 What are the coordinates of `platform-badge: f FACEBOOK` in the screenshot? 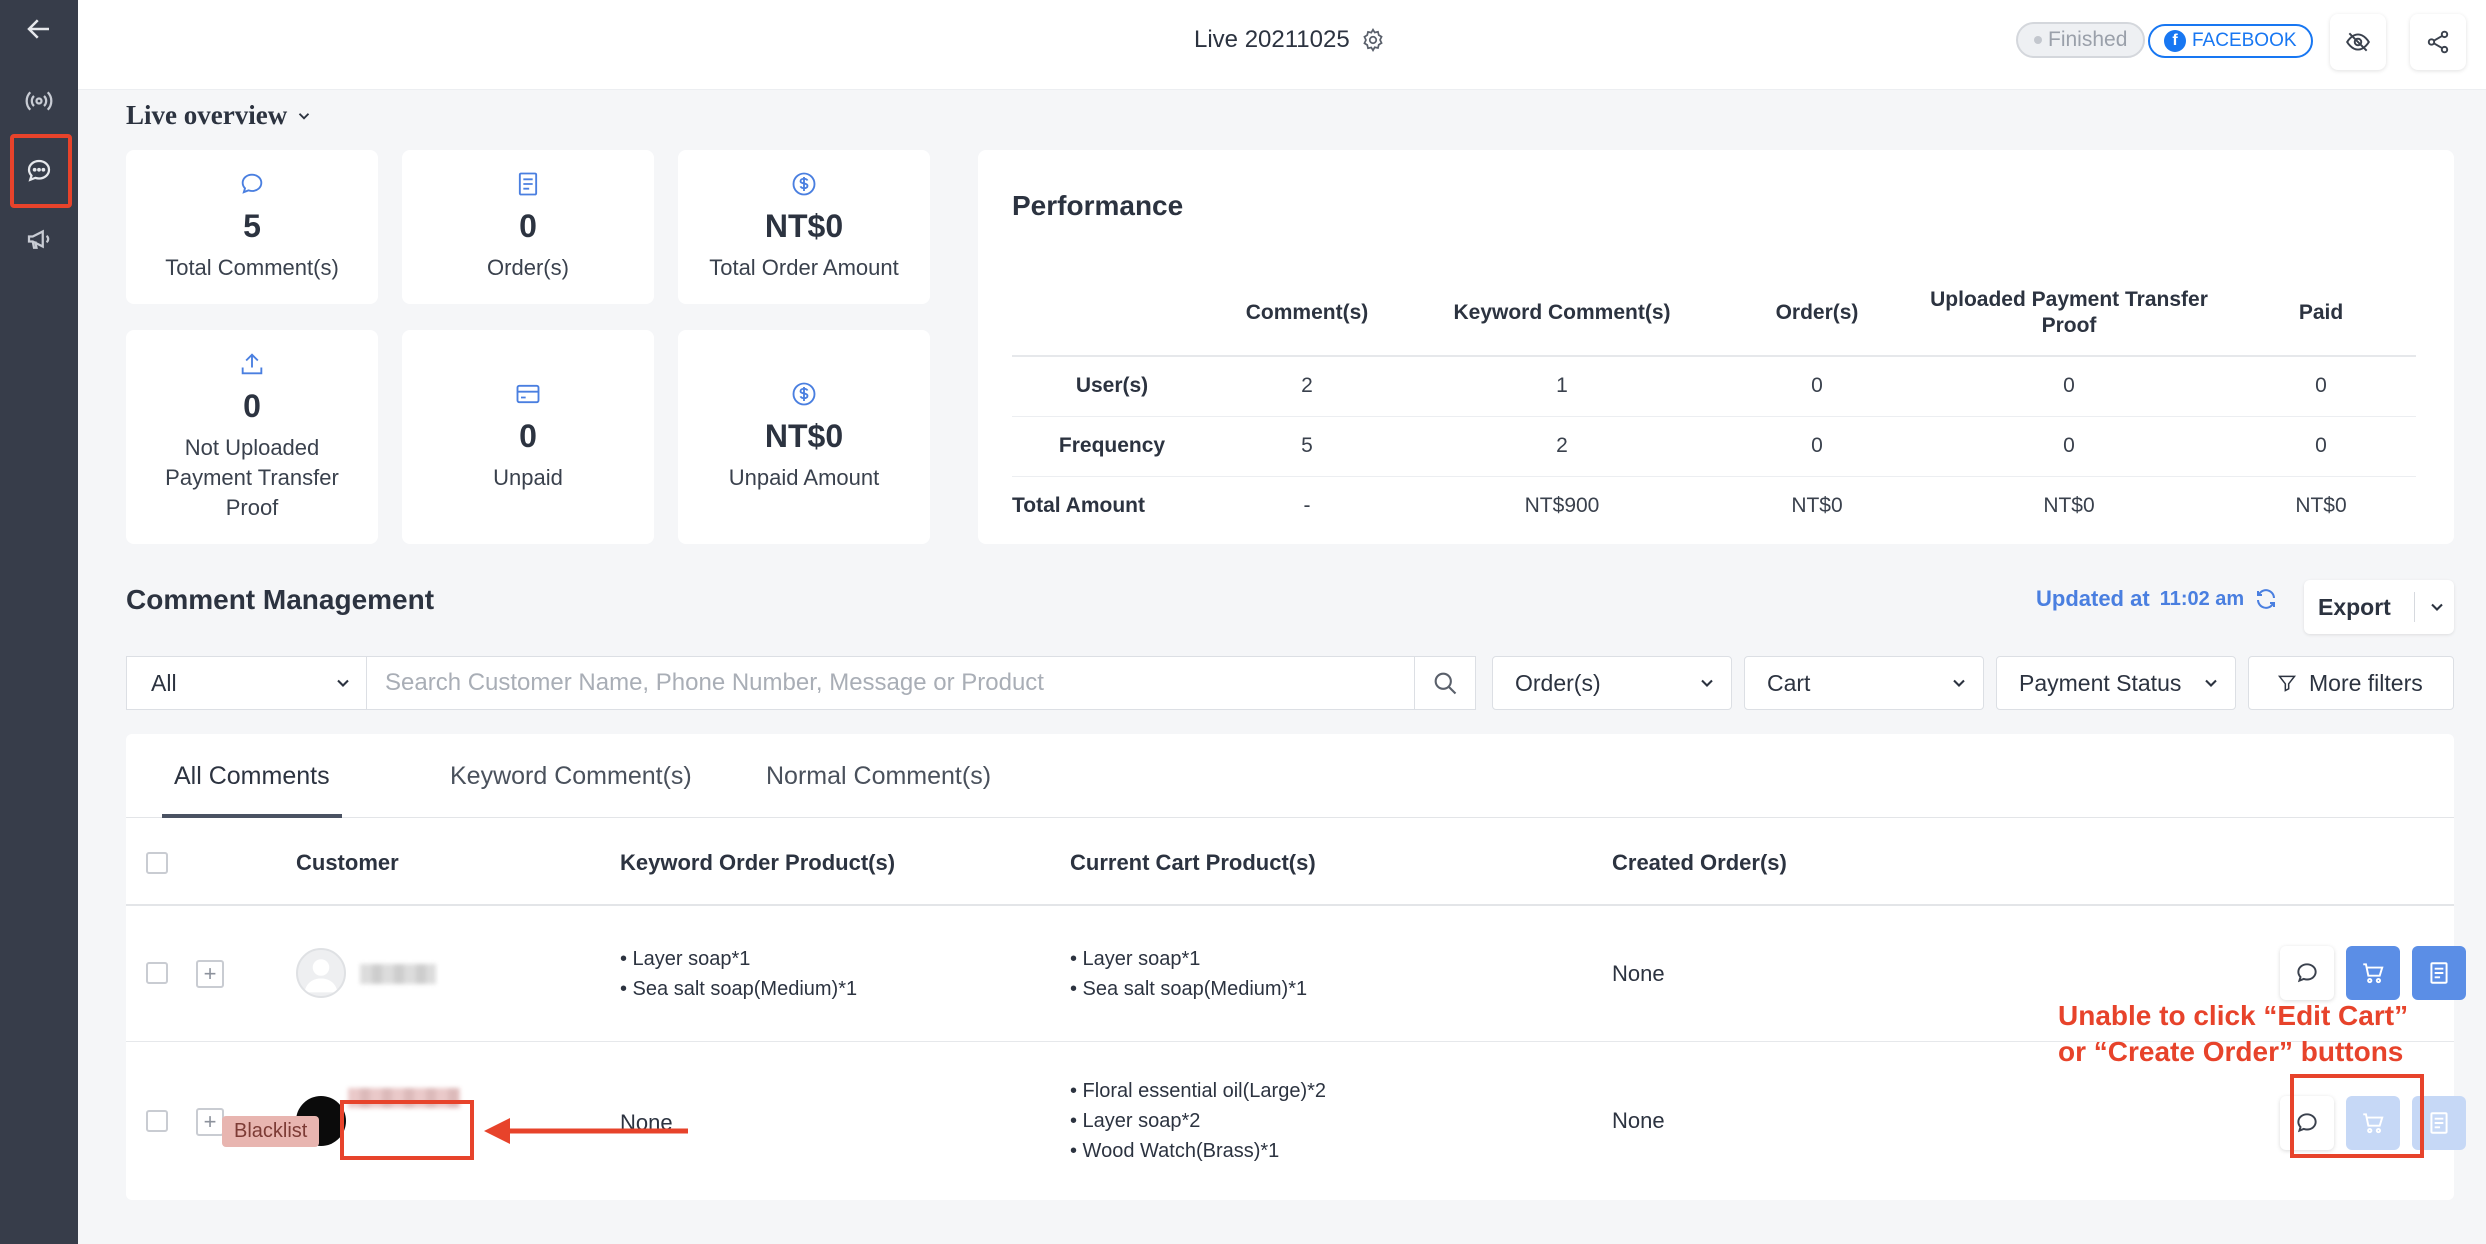 It's located at (2230, 41).